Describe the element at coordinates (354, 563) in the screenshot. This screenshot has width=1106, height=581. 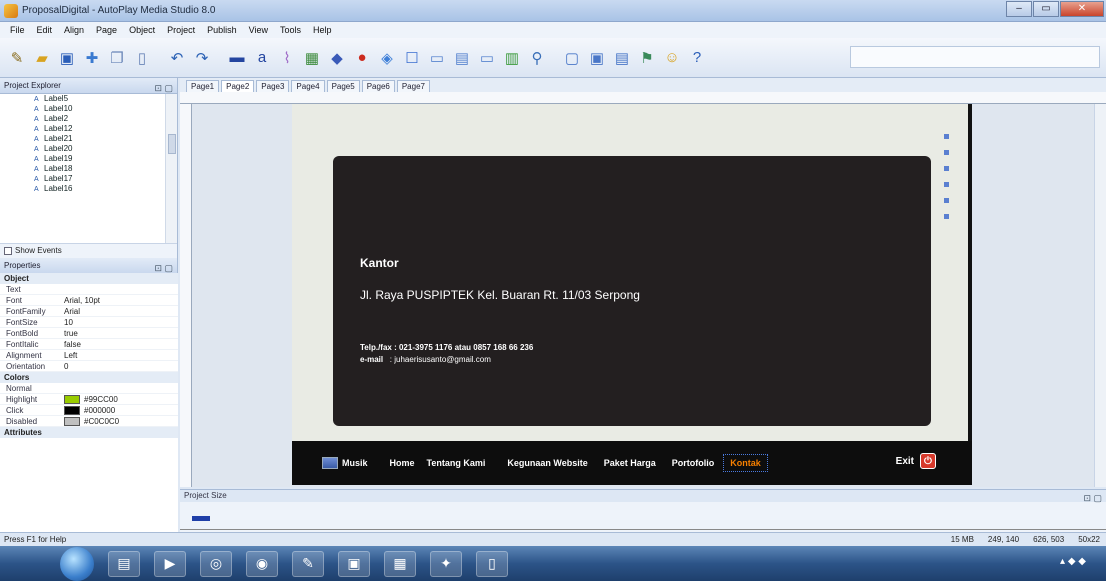
I see `window-icon: ▣` at that location.